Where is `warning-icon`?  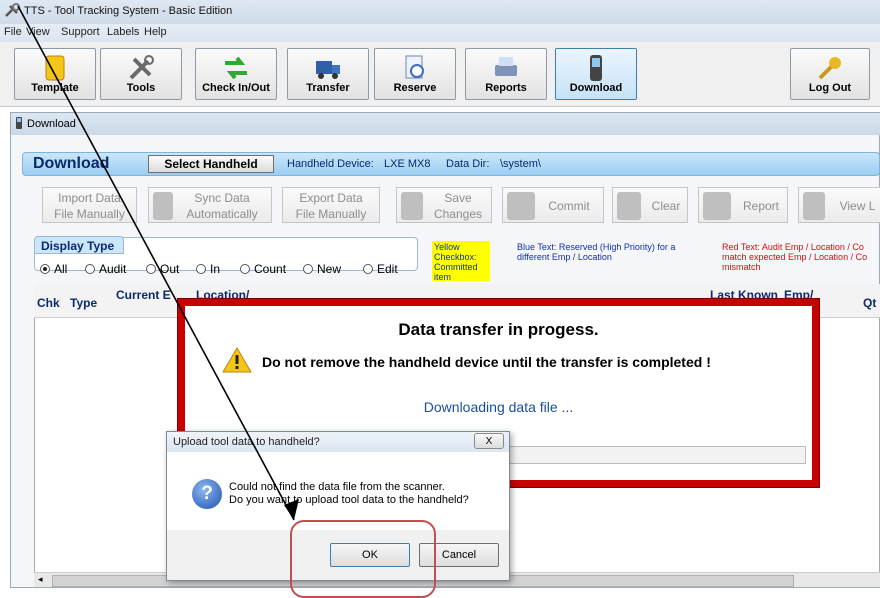 warning-icon is located at coordinates (237, 360).